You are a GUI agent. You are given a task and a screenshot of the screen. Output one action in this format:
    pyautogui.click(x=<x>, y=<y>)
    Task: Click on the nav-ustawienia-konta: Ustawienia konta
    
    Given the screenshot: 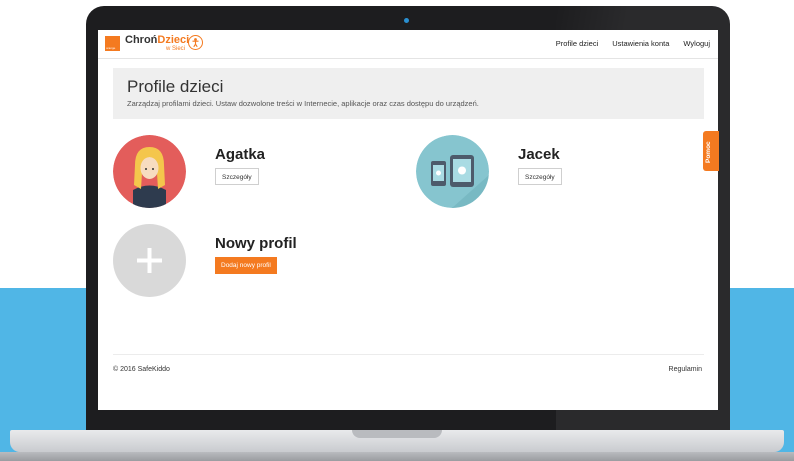 What is the action you would take?
    pyautogui.click(x=640, y=43)
    